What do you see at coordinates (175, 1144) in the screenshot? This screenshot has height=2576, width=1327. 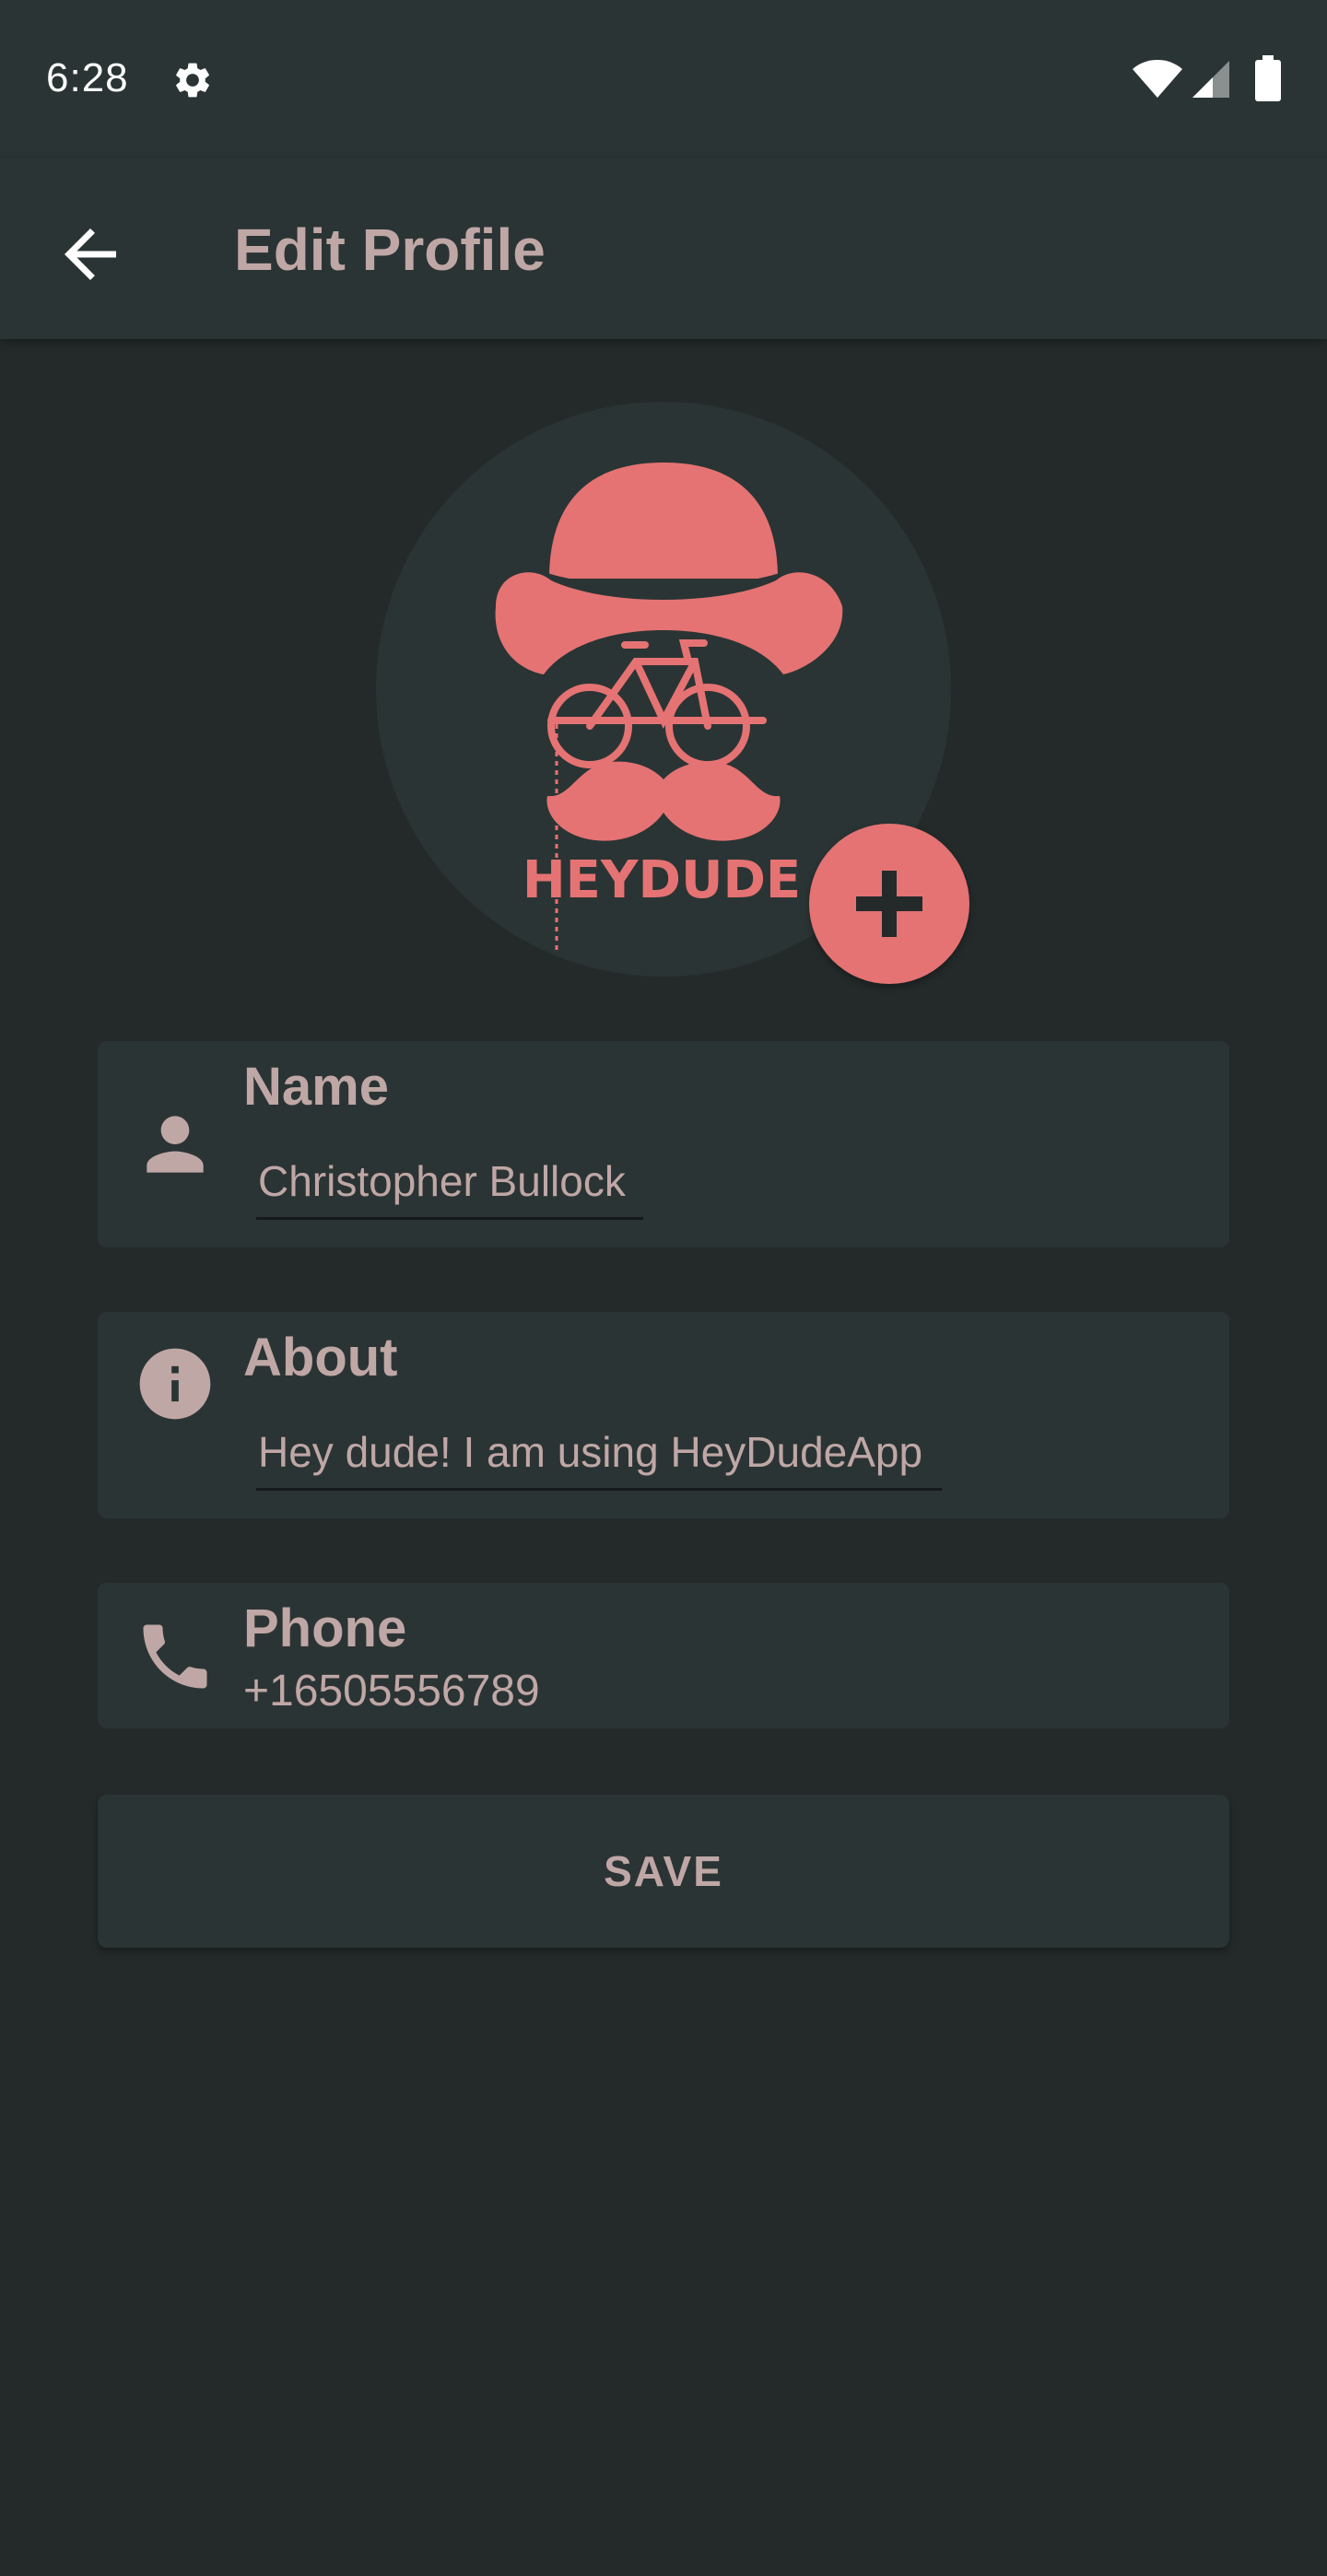 I see `person-icon` at bounding box center [175, 1144].